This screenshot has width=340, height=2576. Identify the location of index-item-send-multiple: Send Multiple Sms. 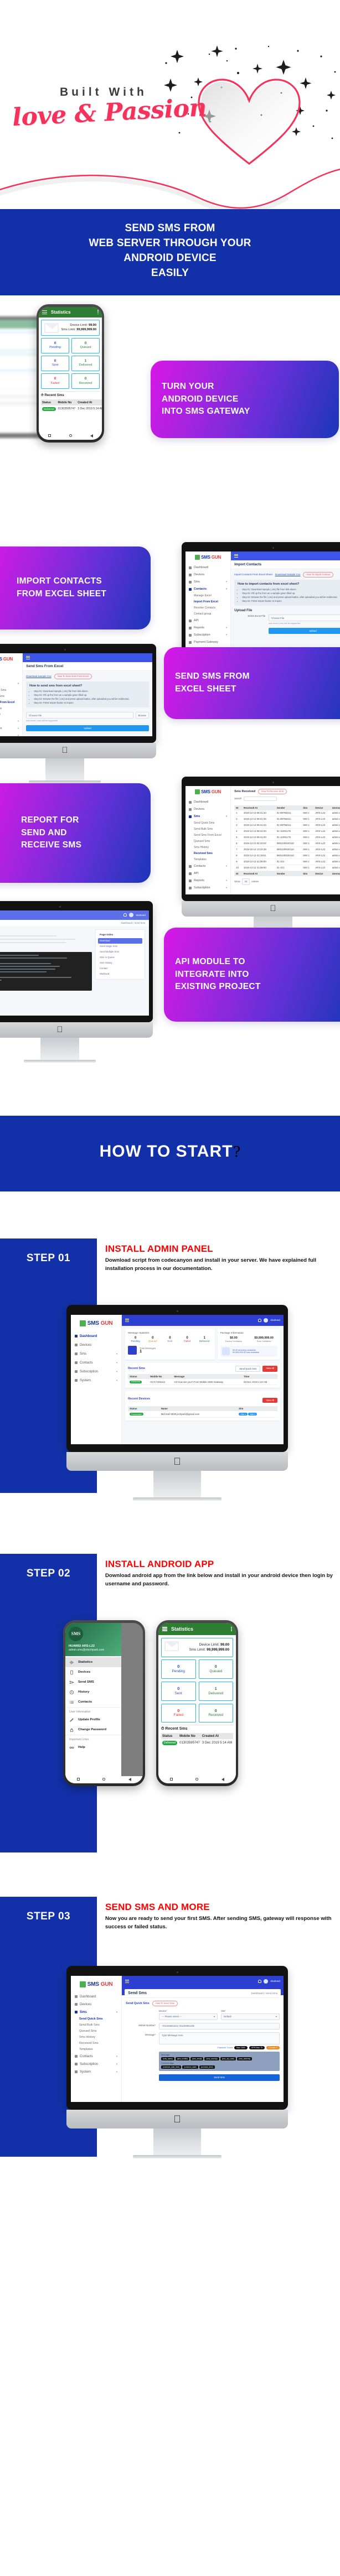
(120, 952).